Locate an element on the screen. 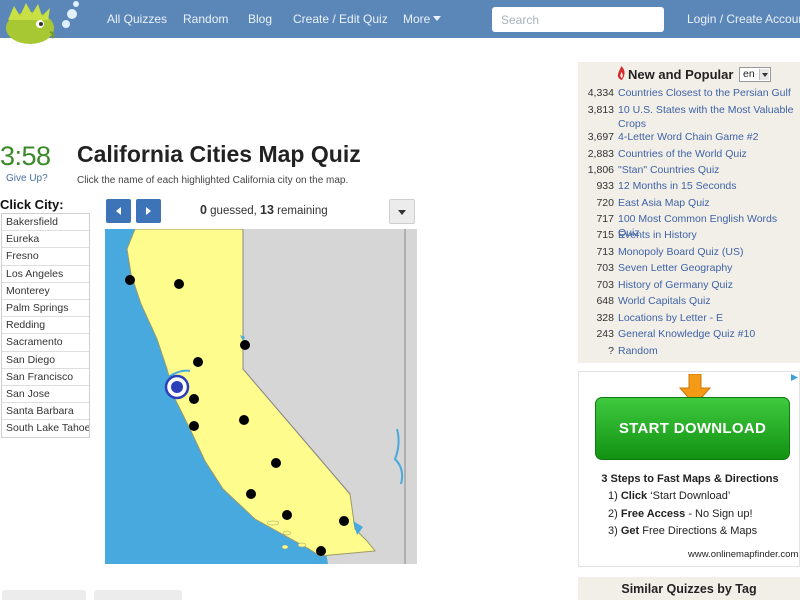 This screenshot has height=600, width=800. city-option: Sacramento is located at coordinates (45, 343).